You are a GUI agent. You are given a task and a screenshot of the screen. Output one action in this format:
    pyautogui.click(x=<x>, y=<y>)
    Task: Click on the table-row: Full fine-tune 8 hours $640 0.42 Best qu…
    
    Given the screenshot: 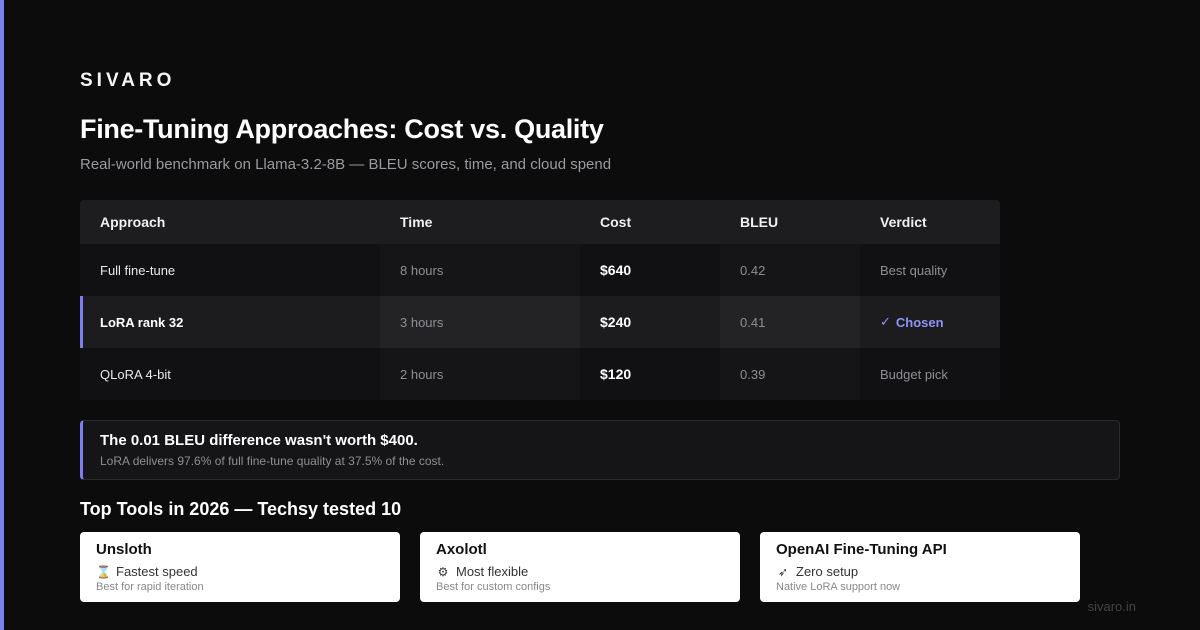 What is the action you would take?
    pyautogui.click(x=540, y=270)
    